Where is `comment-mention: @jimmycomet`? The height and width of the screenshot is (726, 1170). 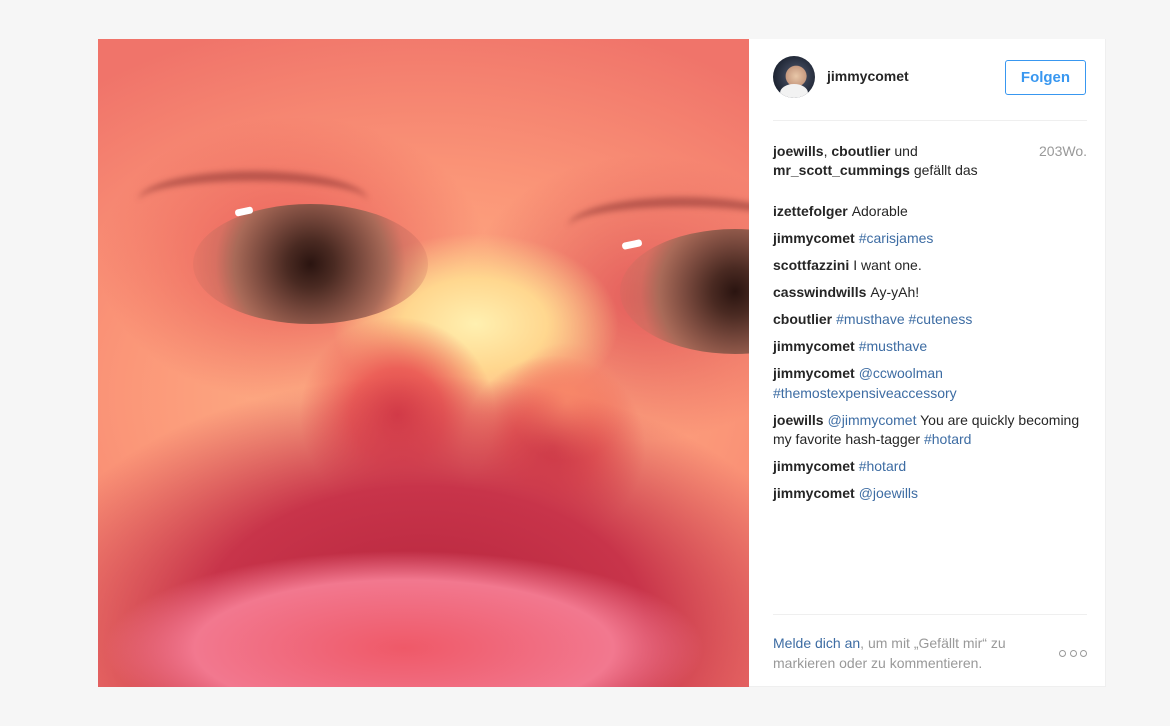 comment-mention: @jimmycomet is located at coordinates (872, 420).